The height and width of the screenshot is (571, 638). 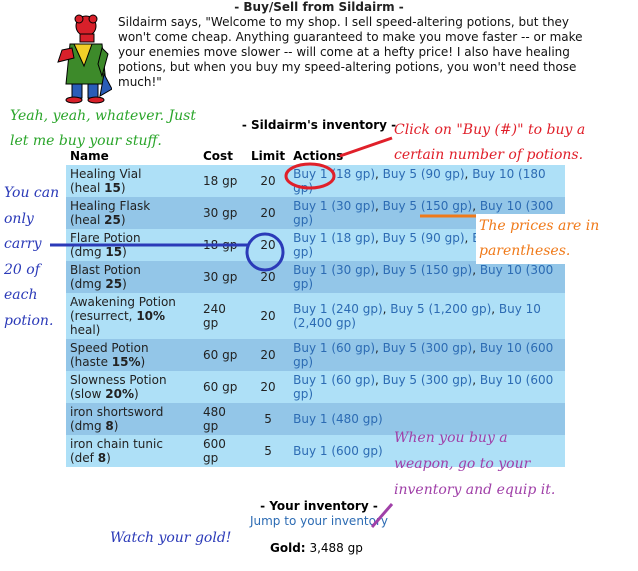 I want to click on gold-value: 3,488 gp, so click(x=336, y=548).